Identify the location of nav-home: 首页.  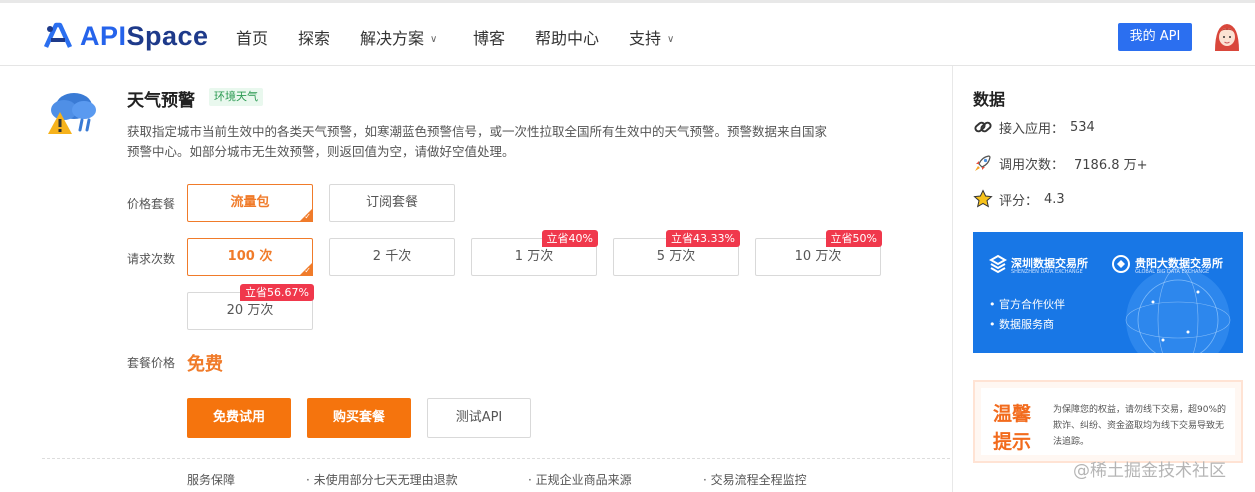
(252, 37).